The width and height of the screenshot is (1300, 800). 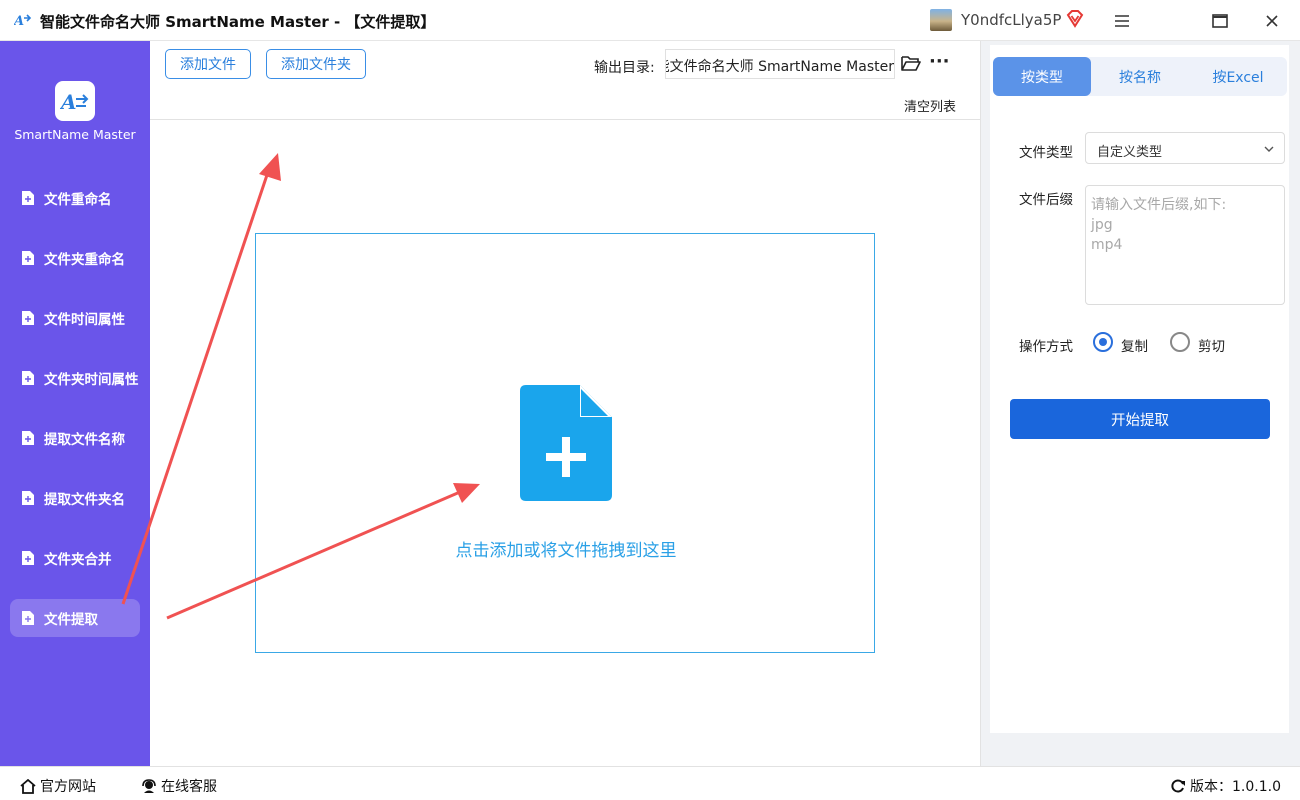 What do you see at coordinates (1185, 245) in the screenshot?
I see `suffix-input: 请输入文件后缀,如下: jpg mp4` at bounding box center [1185, 245].